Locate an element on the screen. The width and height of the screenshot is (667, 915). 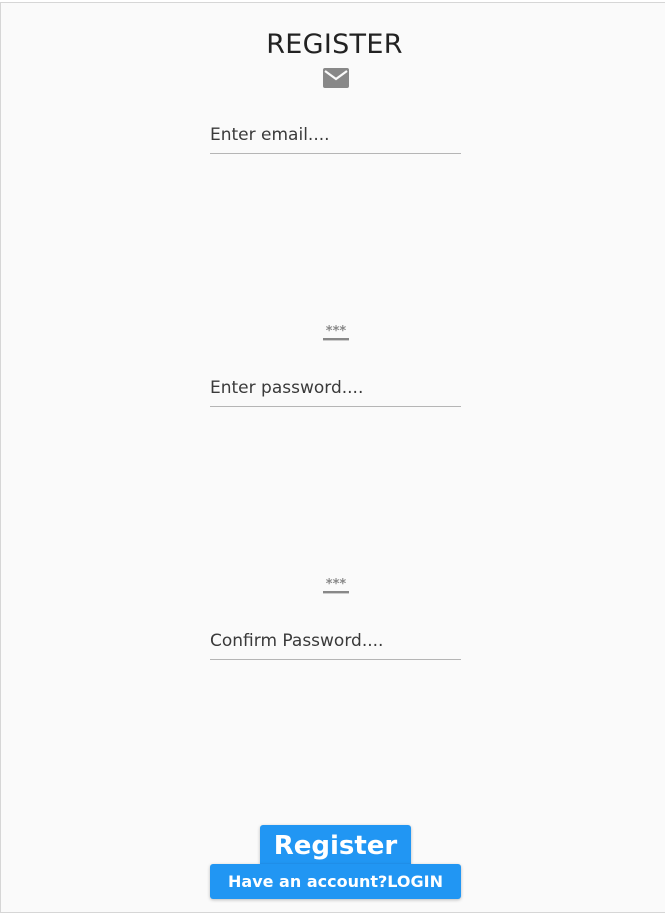
password-field is located at coordinates (335, 390).